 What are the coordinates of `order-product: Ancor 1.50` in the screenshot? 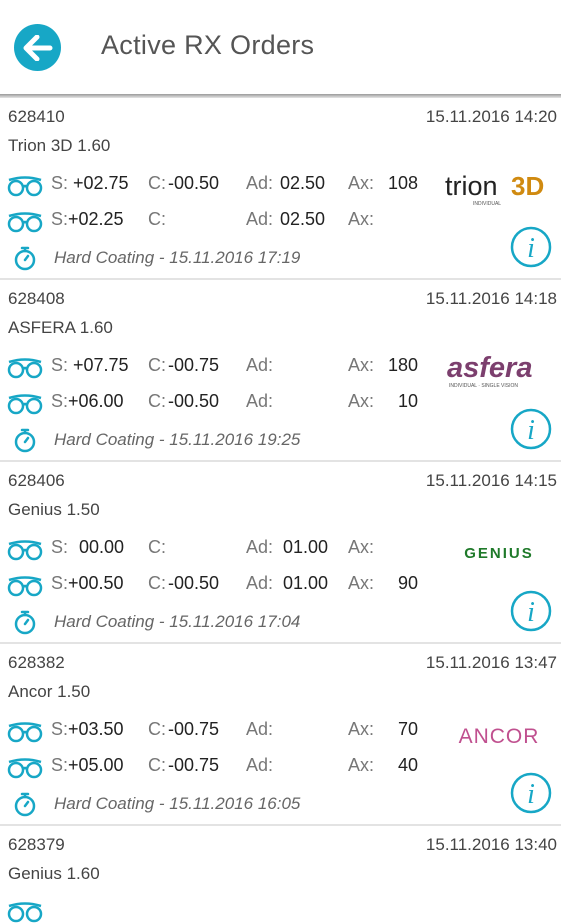 It's located at (49, 691).